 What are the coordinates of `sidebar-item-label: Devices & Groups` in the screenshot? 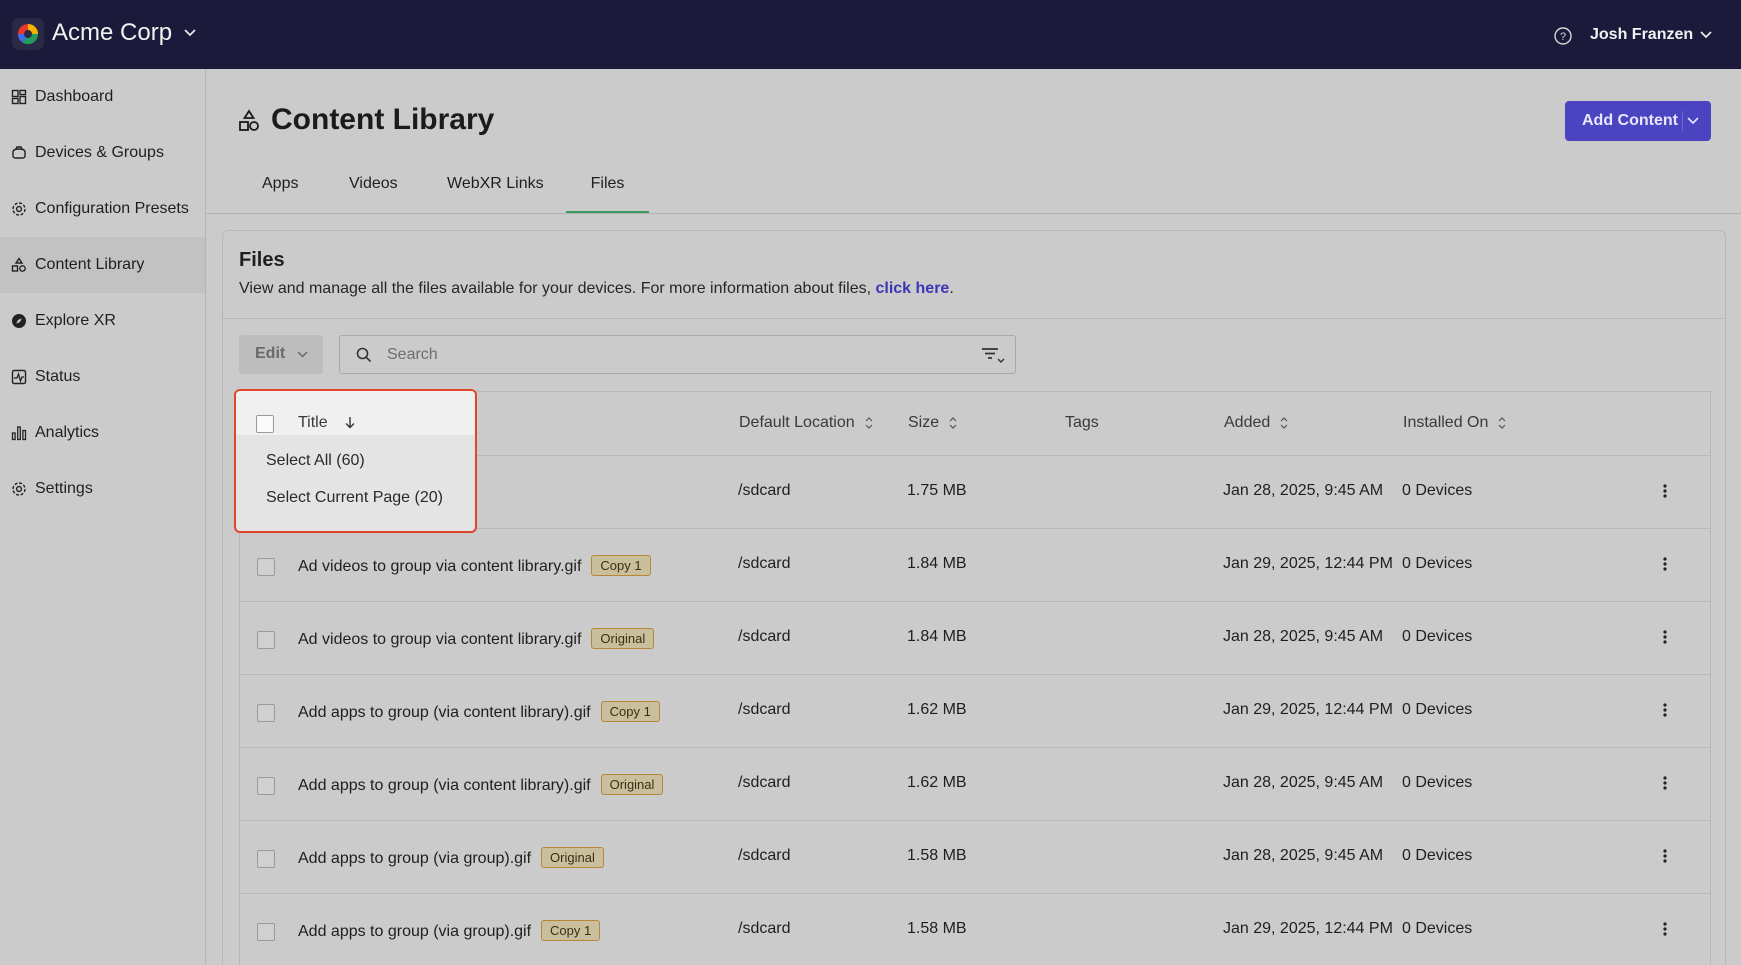 It's located at (99, 152).